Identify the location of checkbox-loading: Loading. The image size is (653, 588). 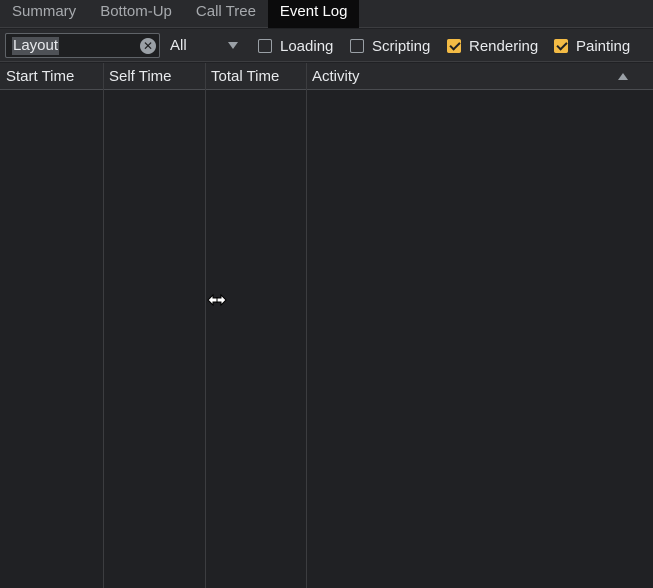
(295, 46).